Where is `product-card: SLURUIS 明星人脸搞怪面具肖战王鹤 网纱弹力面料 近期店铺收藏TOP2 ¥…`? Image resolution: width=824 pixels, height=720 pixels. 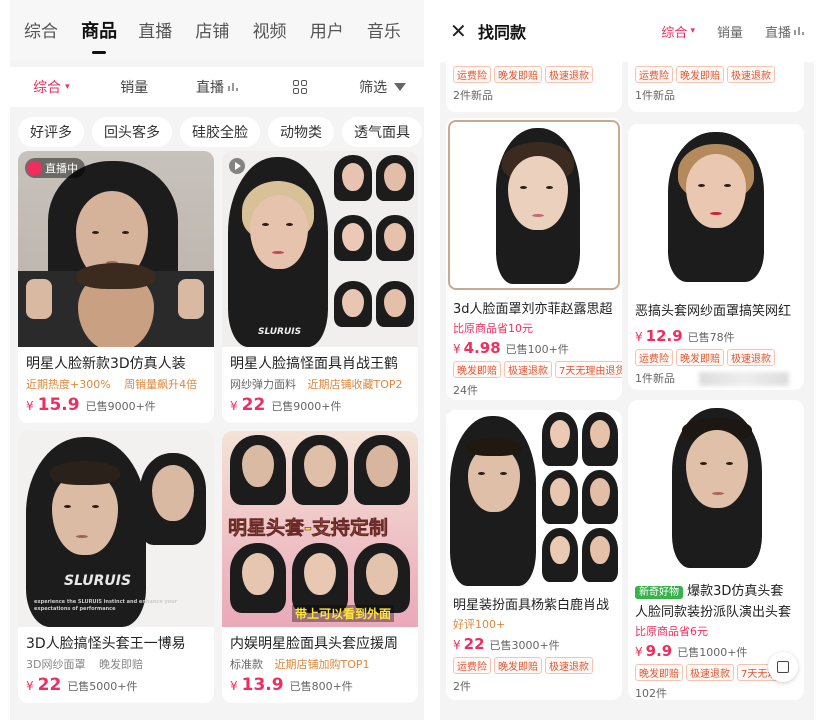
product-card: SLURUIS 明星人脸搞怪面具肖战王鹤 网纱弹力面料 近期店铺收藏TOP2 ¥… is located at coordinates (320, 287).